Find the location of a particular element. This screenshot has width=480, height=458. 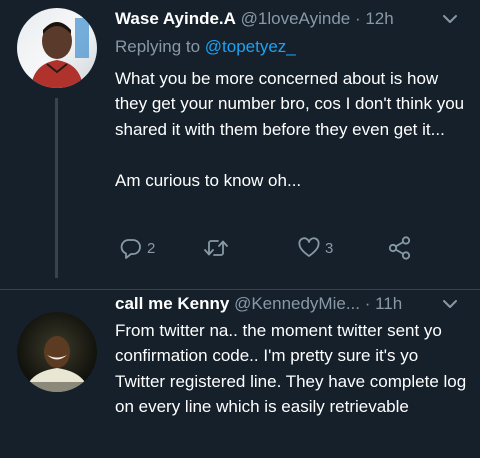

like-button: 3 is located at coordinates (315, 248).